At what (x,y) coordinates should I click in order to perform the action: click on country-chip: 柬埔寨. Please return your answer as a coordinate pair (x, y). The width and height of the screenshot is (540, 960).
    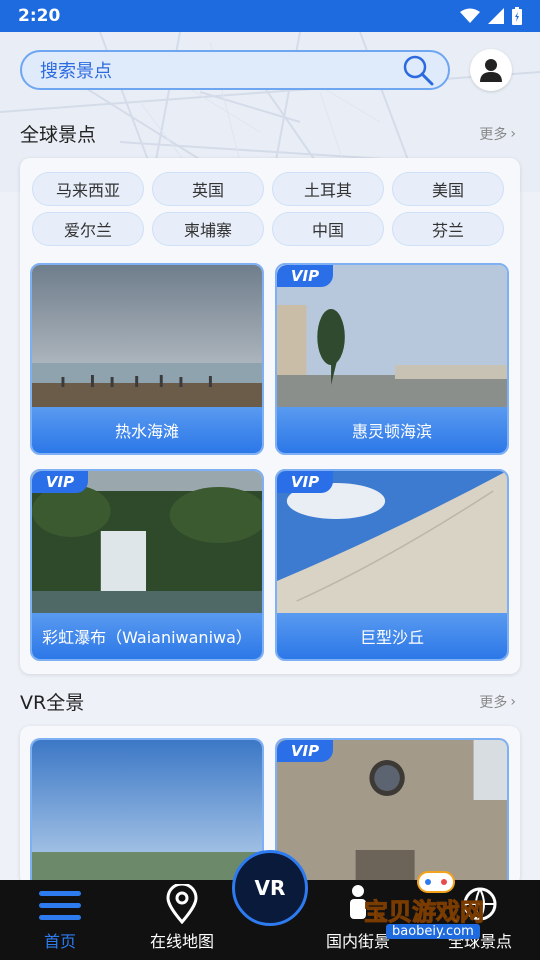
    Looking at the image, I should click on (208, 229).